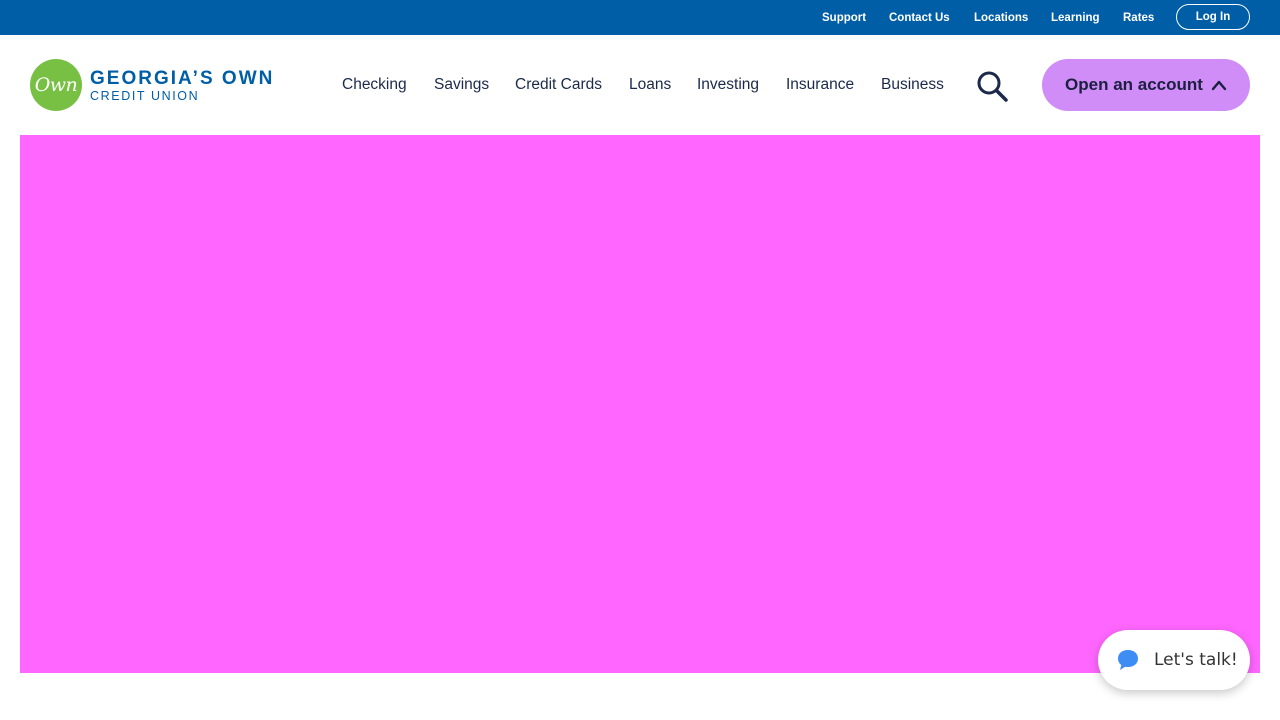 This screenshot has height=720, width=1280. I want to click on logo-wordmark-line2: CREDIT UNION, so click(145, 96).